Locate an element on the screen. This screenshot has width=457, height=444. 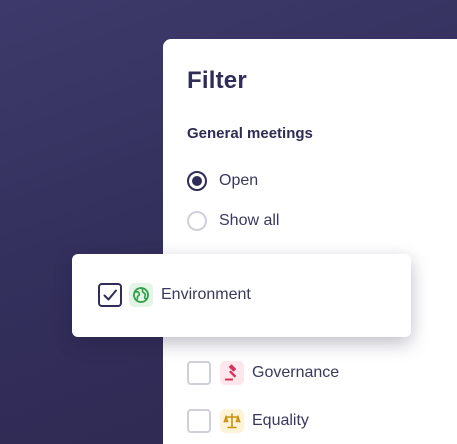
general-meetings-heading: General meetings is located at coordinates (250, 133).